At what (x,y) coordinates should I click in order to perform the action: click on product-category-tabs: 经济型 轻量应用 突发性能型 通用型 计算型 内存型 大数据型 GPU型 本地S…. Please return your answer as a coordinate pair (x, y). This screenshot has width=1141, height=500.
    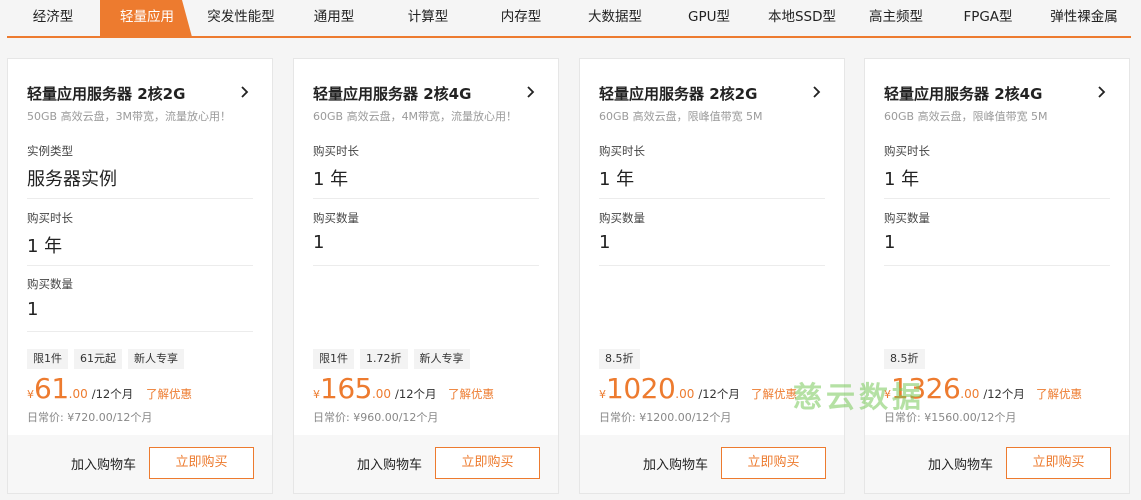
    Looking at the image, I should click on (570, 19).